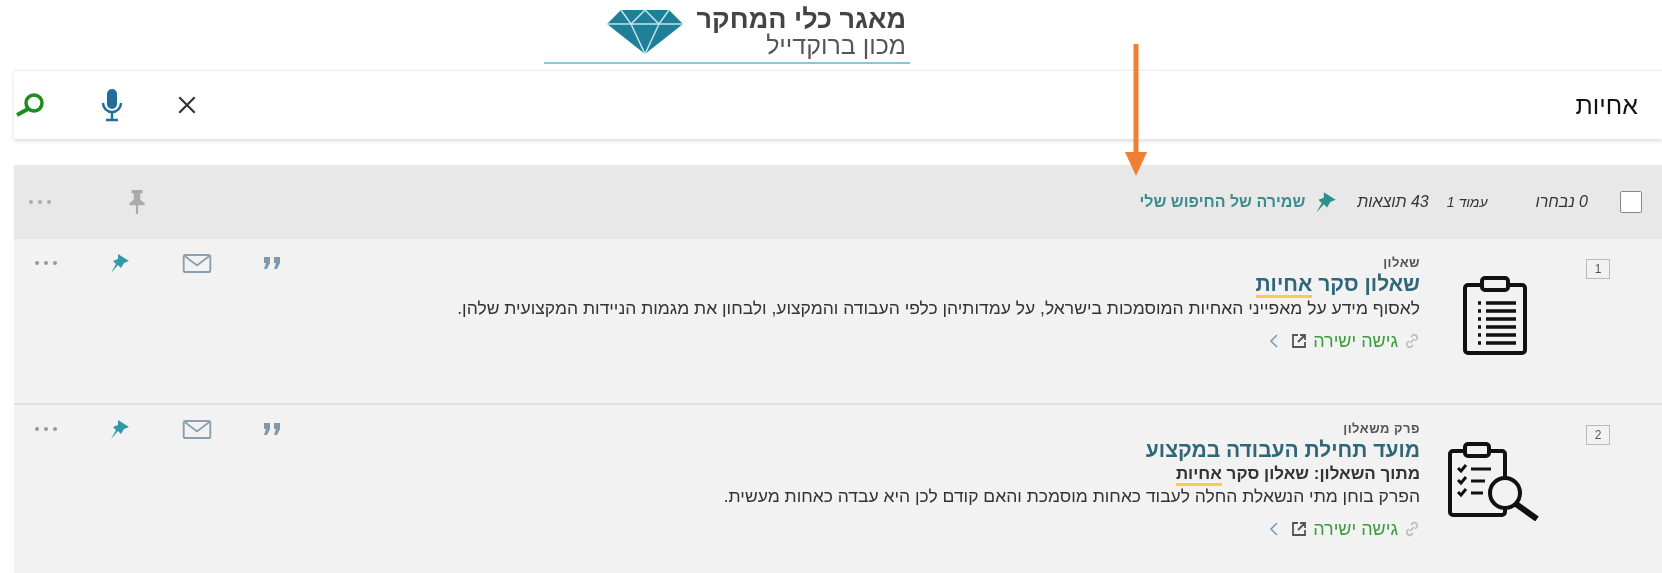 This screenshot has height=573, width=1662. I want to click on result-title-link: מועד תחילת העבודה במקצוע, so click(1282, 450).